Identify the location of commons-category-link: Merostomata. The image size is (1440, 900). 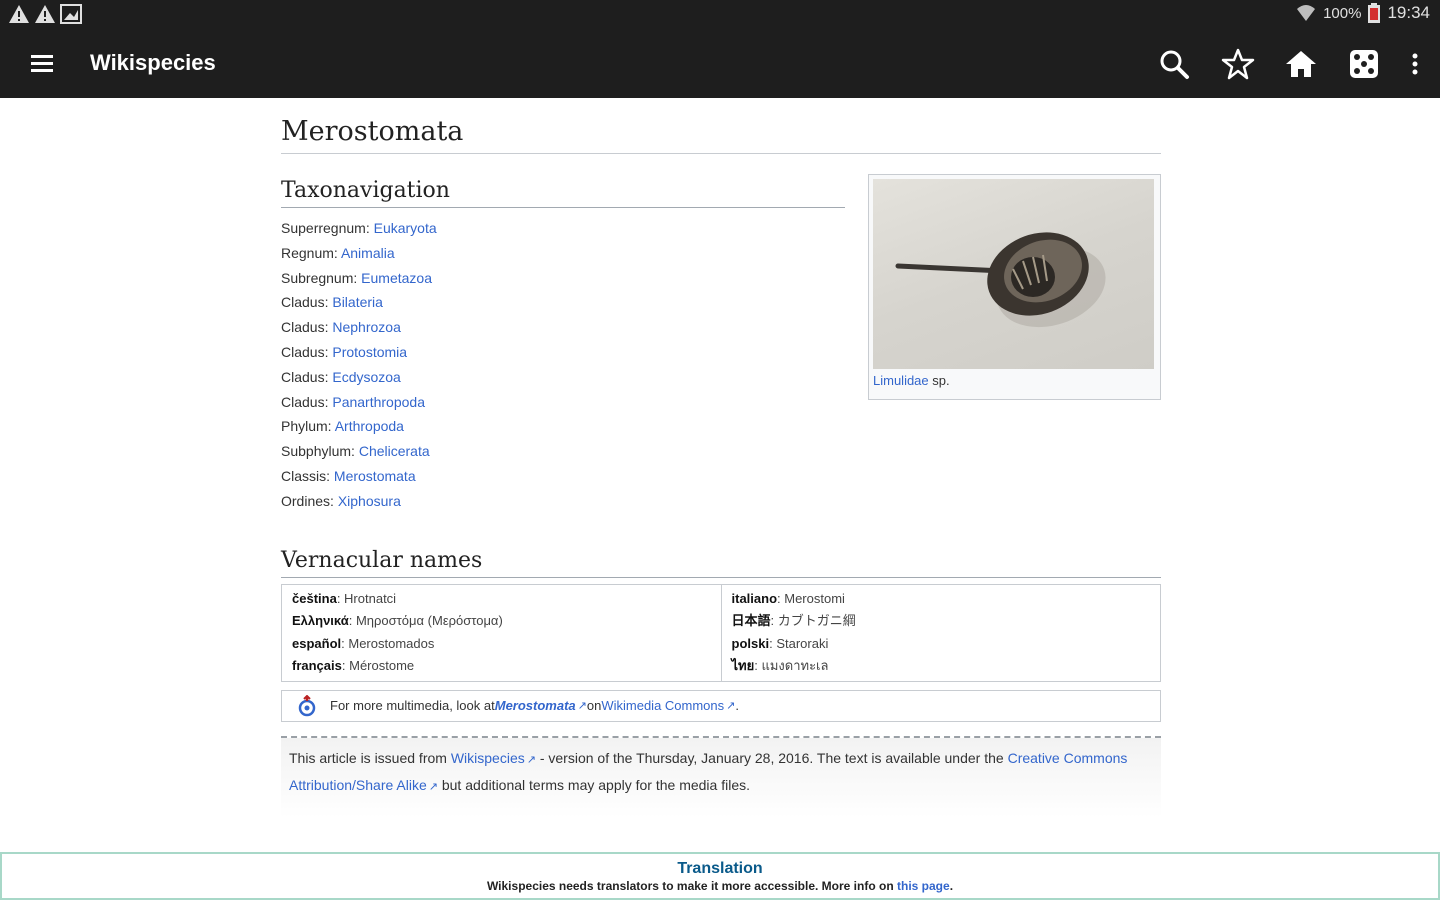
(535, 705).